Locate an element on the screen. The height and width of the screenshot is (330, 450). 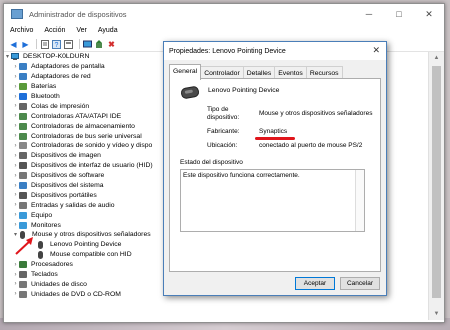
cancel-button: Cancelar is located at coordinates (360, 283).